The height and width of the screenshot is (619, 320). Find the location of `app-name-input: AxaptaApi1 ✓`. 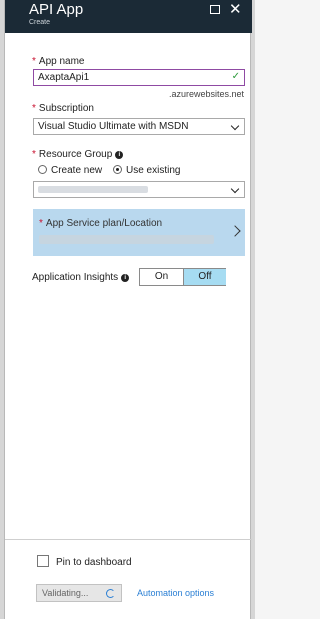

app-name-input: AxaptaApi1 ✓ is located at coordinates (139, 77).